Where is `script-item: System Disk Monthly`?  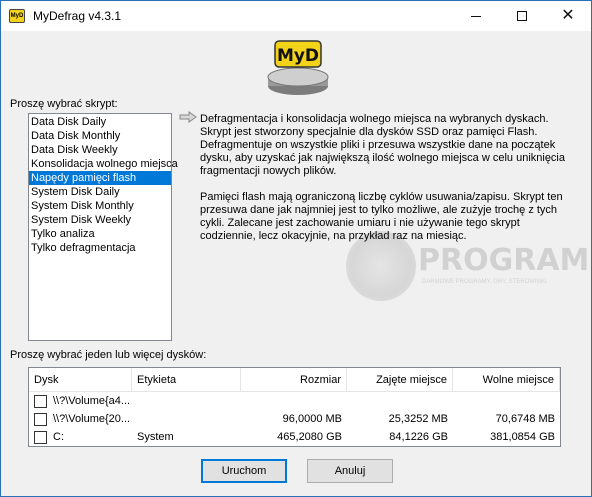
script-item: System Disk Monthly is located at coordinates (100, 206).